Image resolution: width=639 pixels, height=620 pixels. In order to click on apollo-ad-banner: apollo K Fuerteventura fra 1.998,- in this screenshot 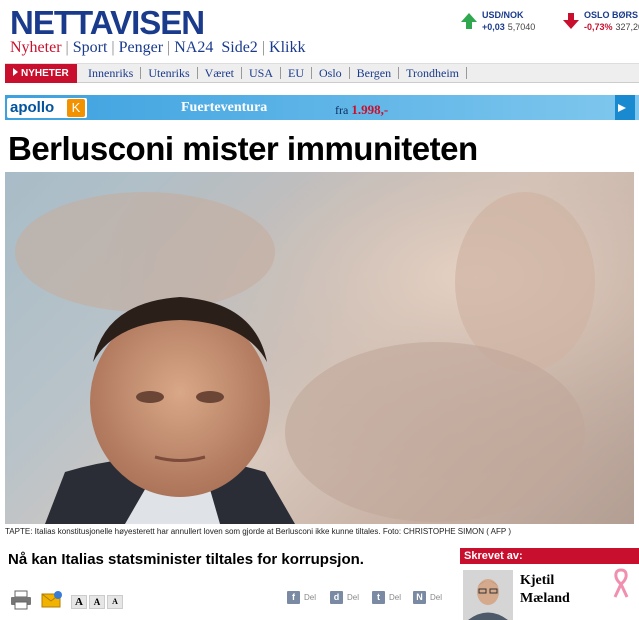, I will do `click(322, 107)`.